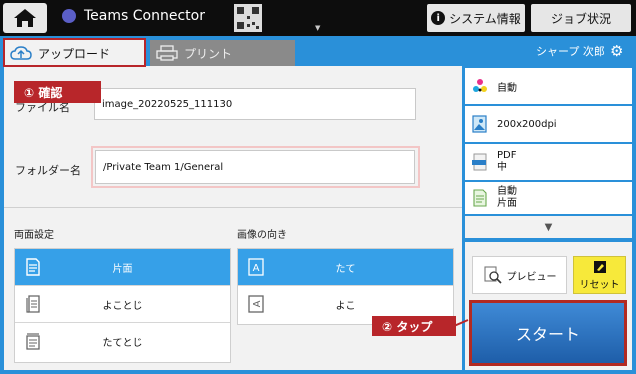 Image resolution: width=636 pixels, height=374 pixels. I want to click on home-icon, so click(25, 18).